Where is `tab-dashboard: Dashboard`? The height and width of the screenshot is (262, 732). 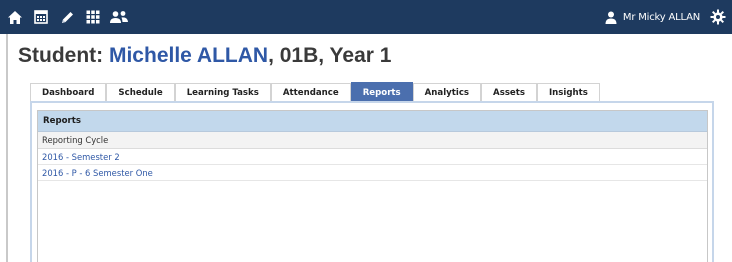 tab-dashboard: Dashboard is located at coordinates (68, 92).